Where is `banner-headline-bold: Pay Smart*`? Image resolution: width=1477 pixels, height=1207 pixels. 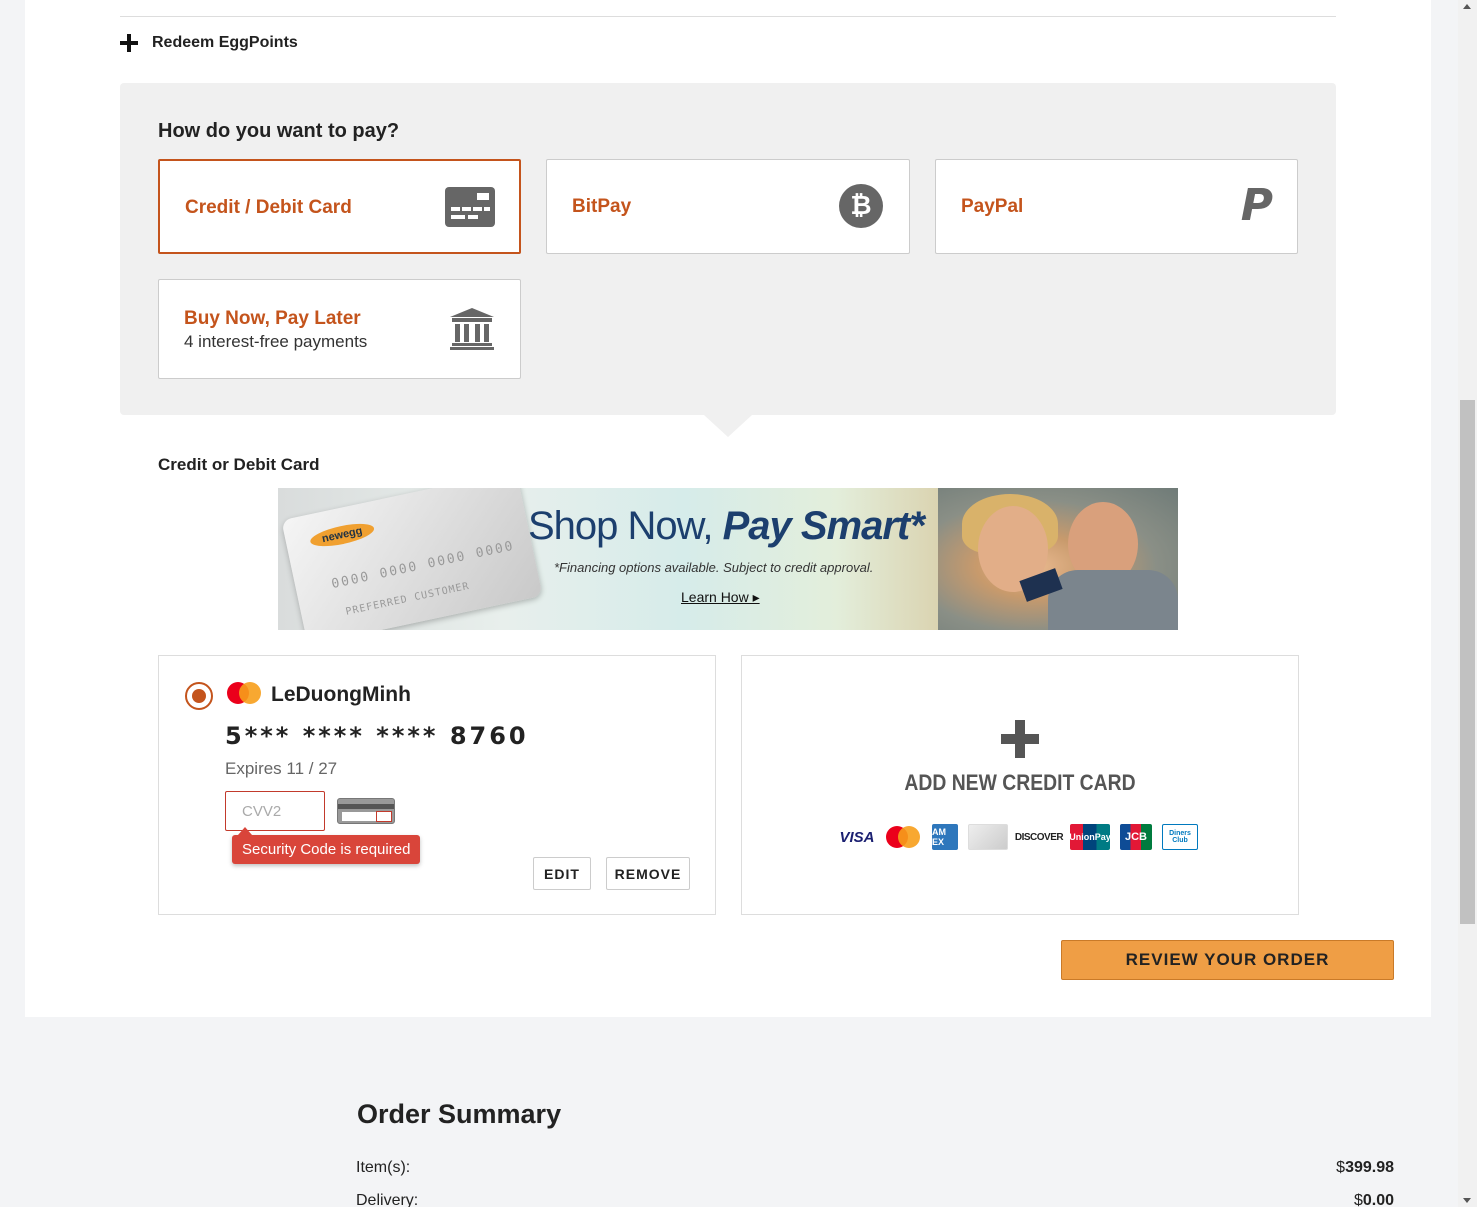
banner-headline-bold: Pay Smart* is located at coordinates (823, 526).